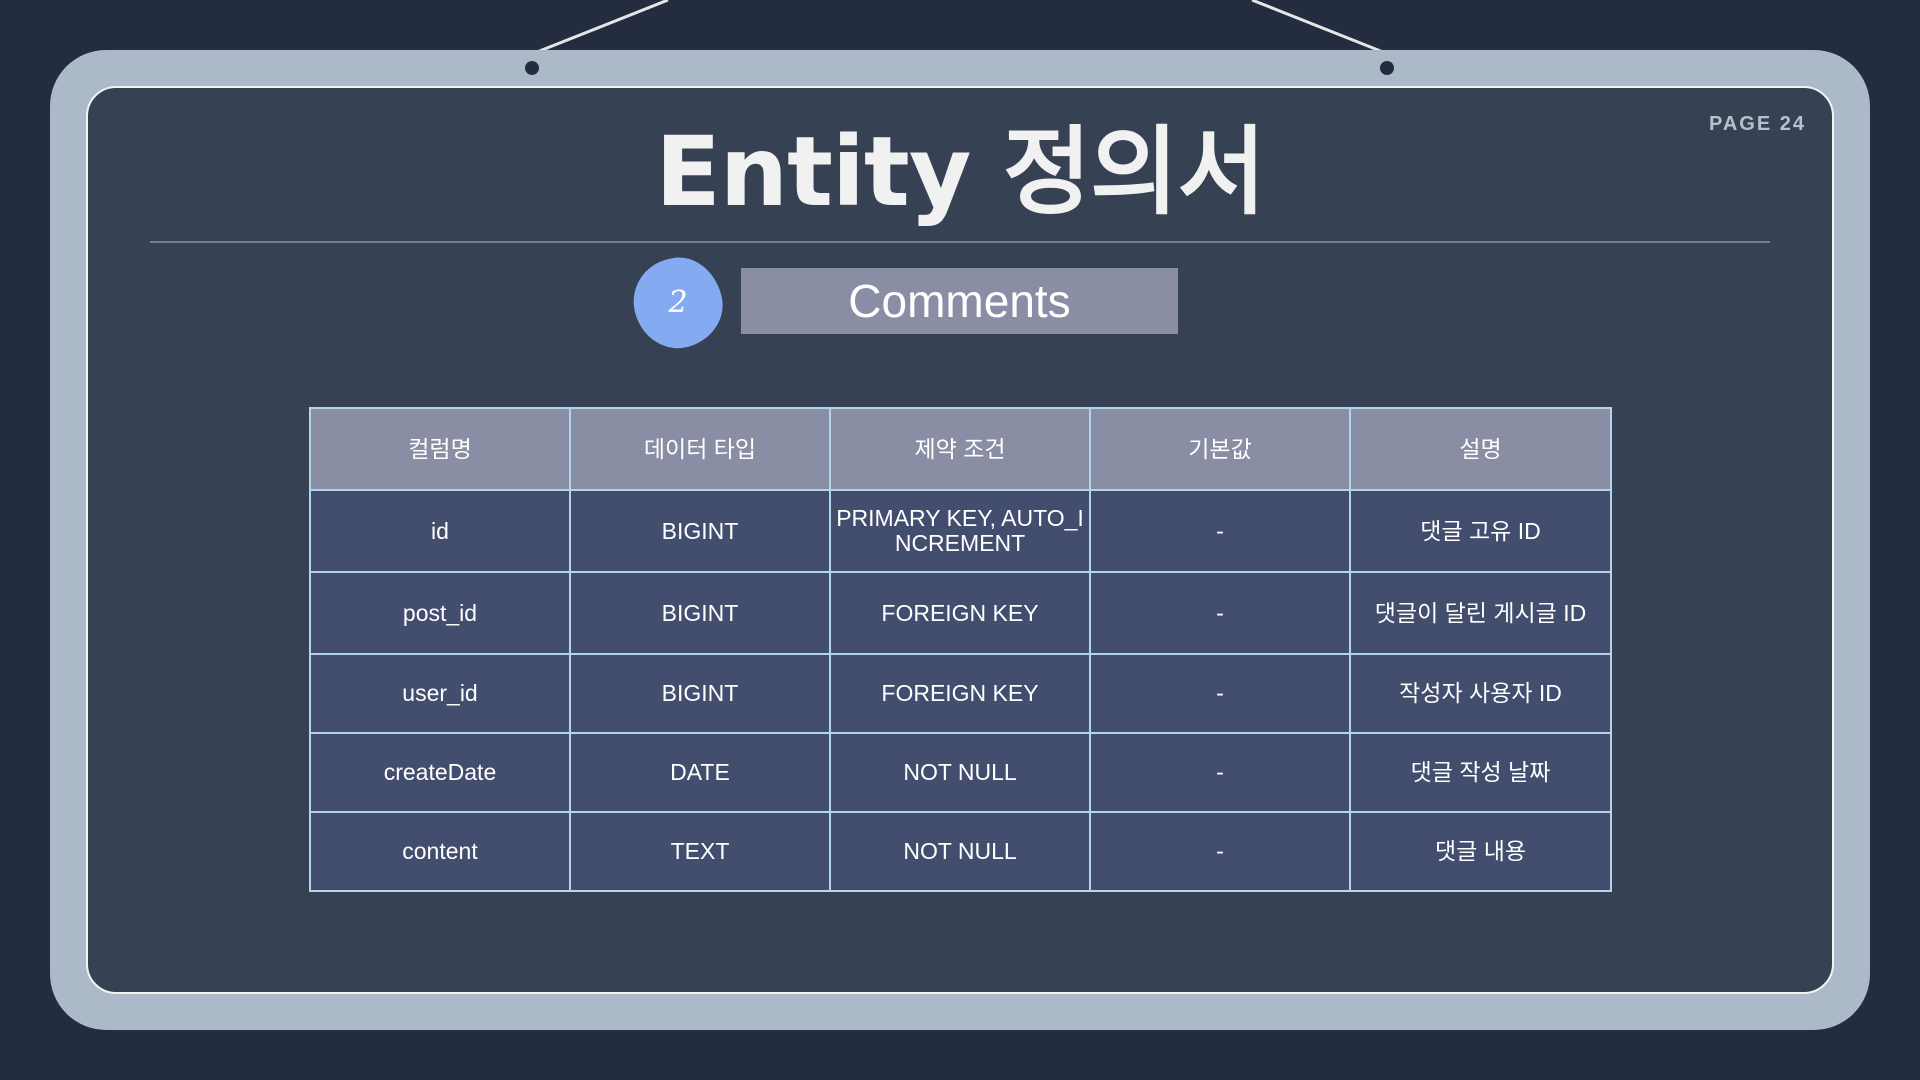 The image size is (1920, 1080). What do you see at coordinates (960, 242) in the screenshot?
I see `title-divider` at bounding box center [960, 242].